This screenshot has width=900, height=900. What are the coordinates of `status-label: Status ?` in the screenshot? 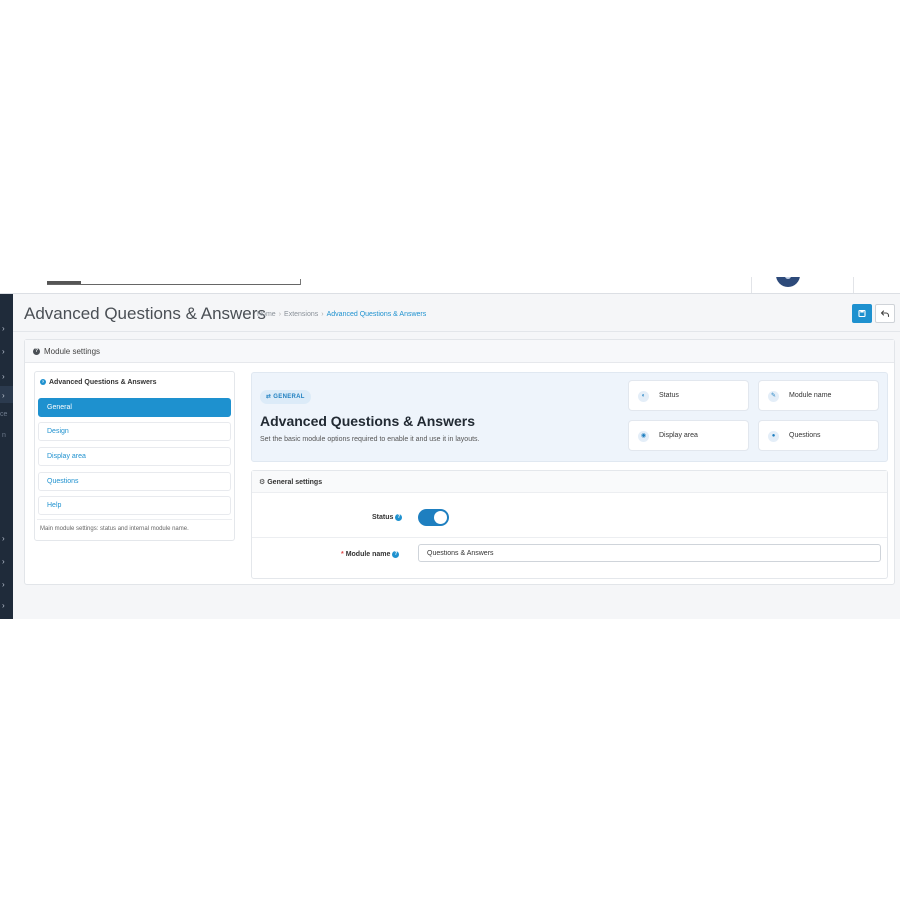 It's located at (387, 517).